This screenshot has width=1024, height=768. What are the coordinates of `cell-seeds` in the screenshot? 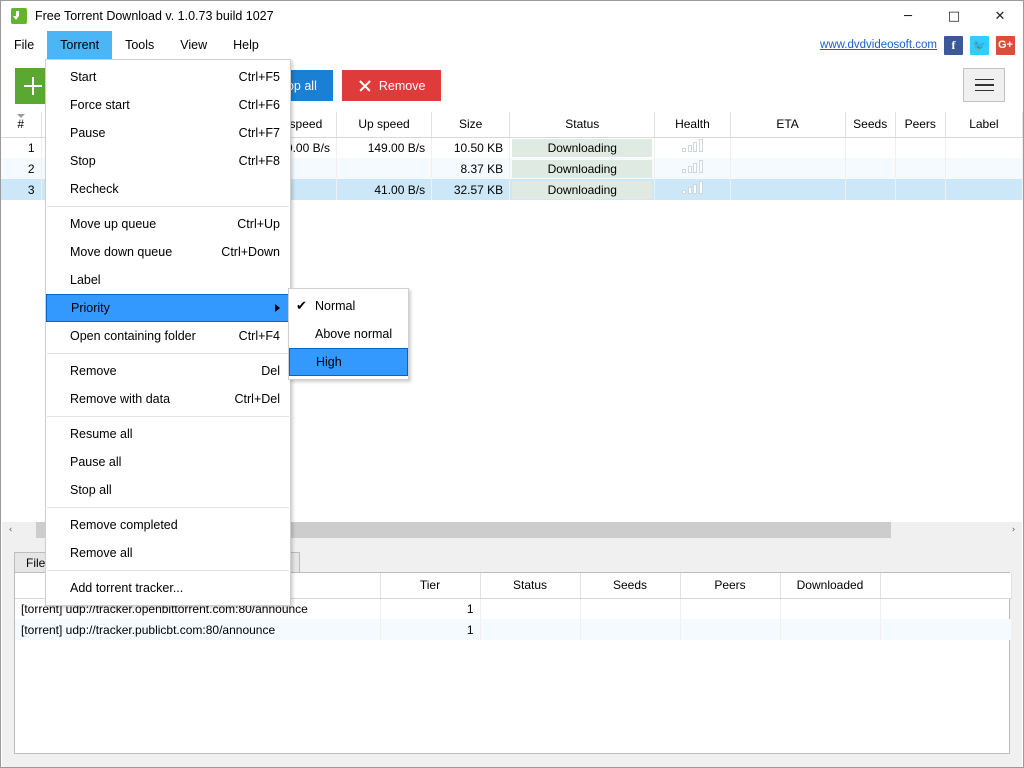 It's located at (870, 189).